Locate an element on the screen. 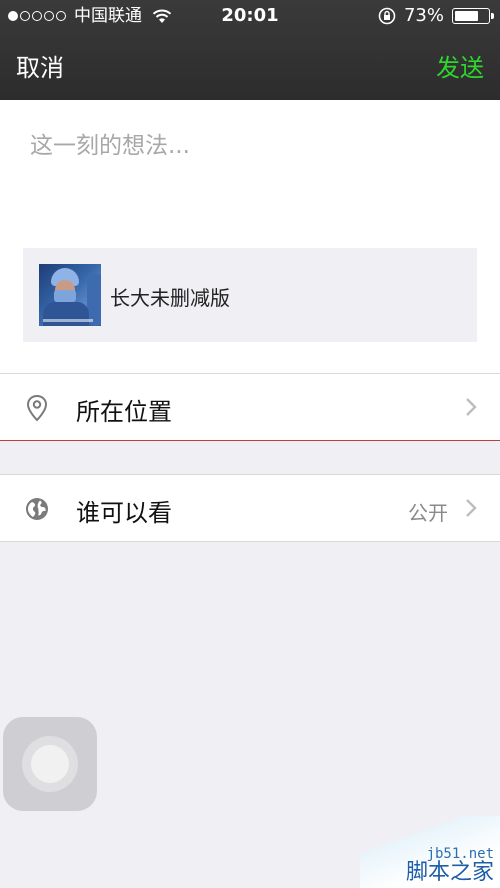  cancel-button: 取消 is located at coordinates (40, 65).